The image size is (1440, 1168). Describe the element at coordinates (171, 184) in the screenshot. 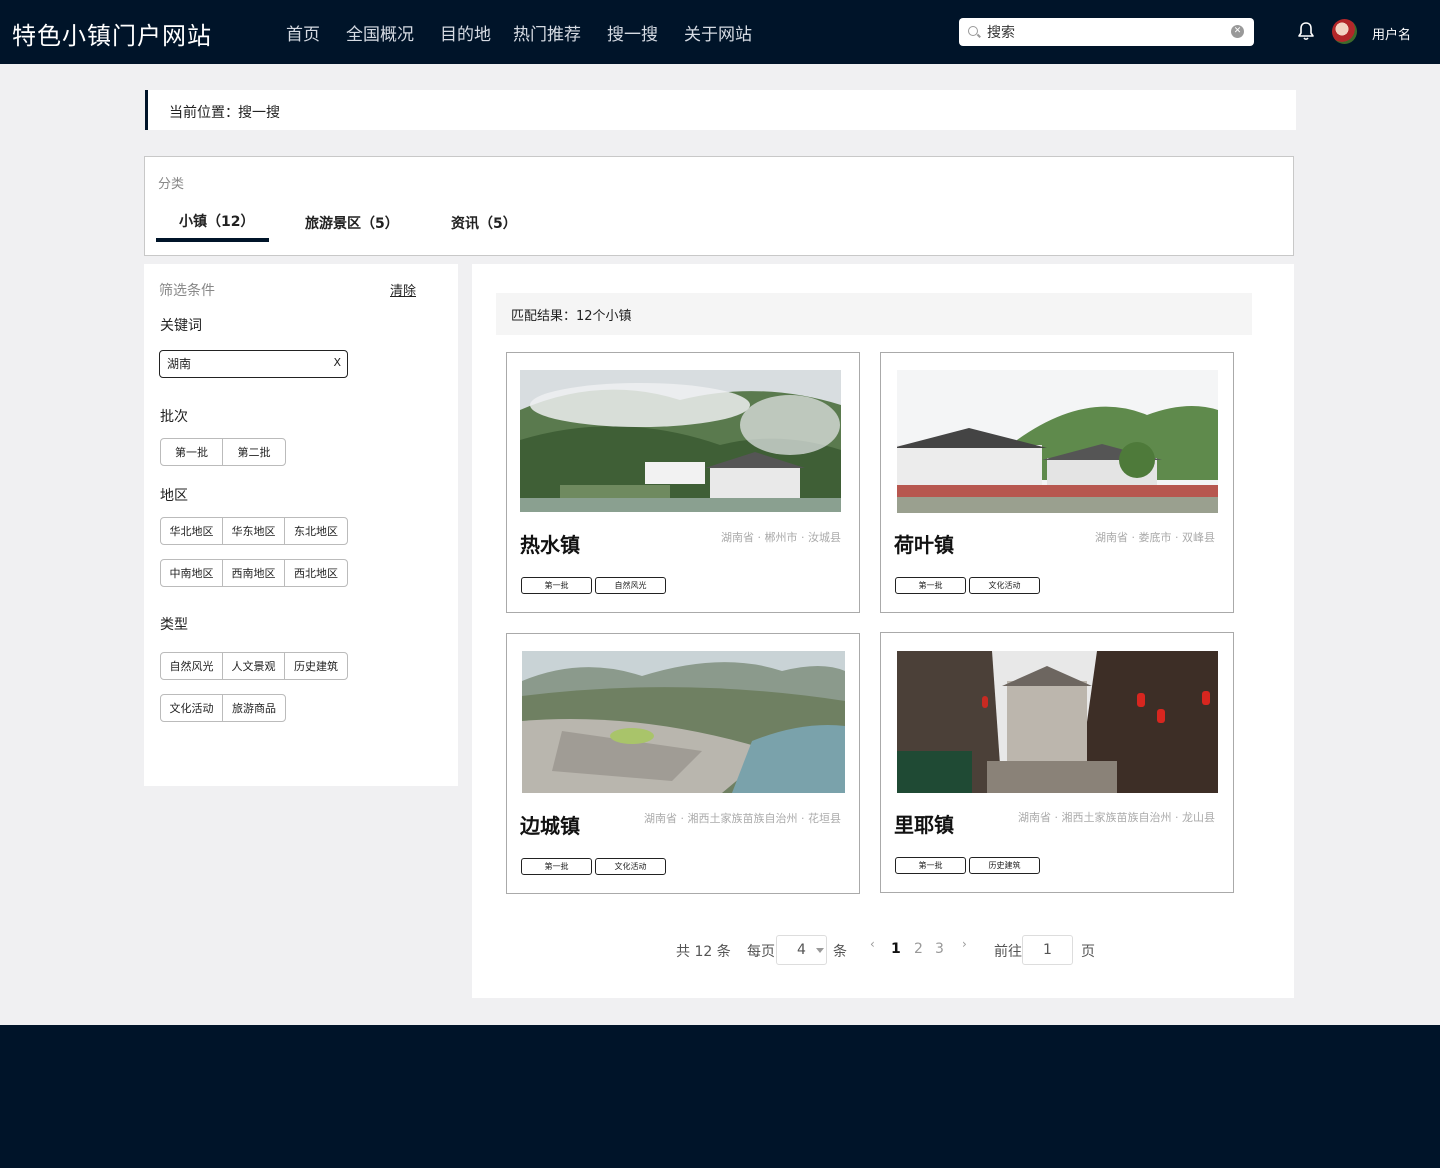

I see `category-label: 分类` at that location.